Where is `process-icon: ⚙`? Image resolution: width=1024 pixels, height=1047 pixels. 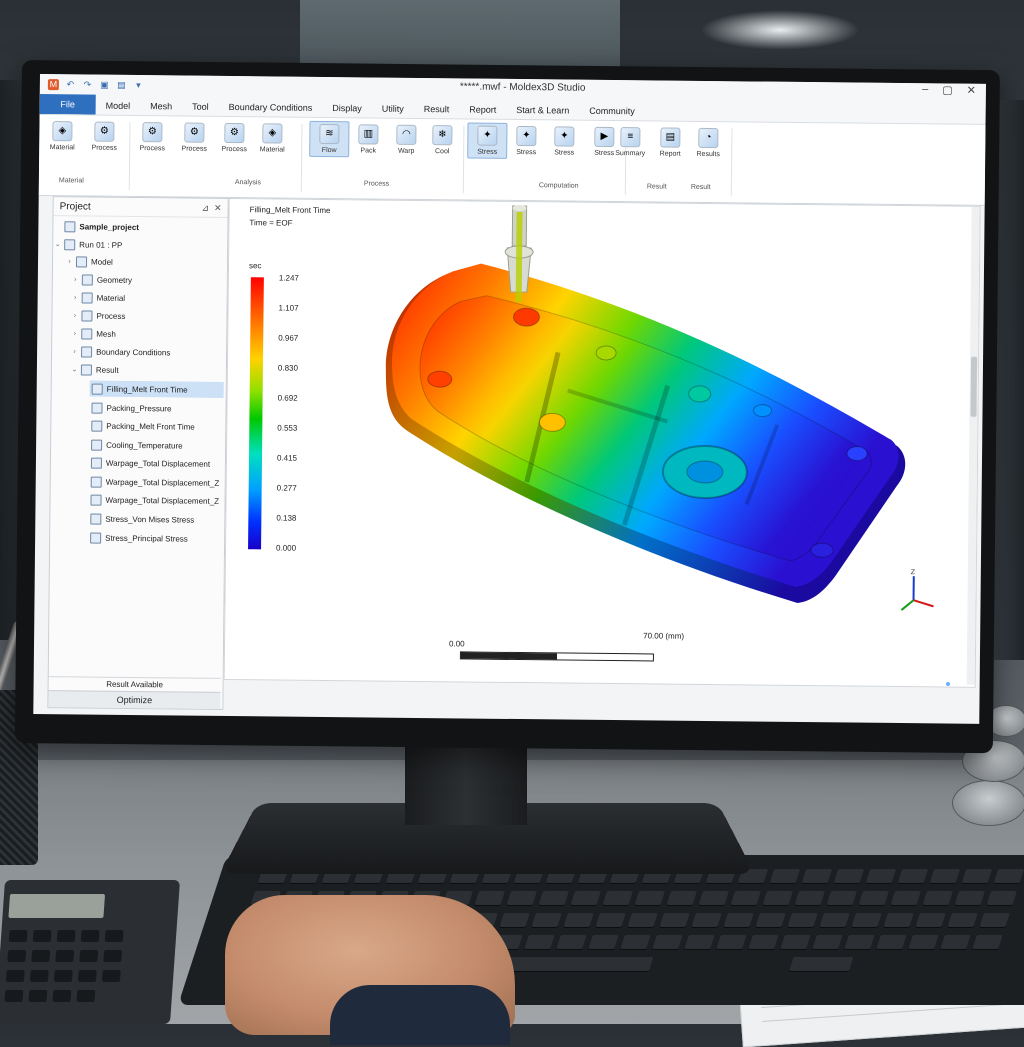 process-icon: ⚙ is located at coordinates (104, 132).